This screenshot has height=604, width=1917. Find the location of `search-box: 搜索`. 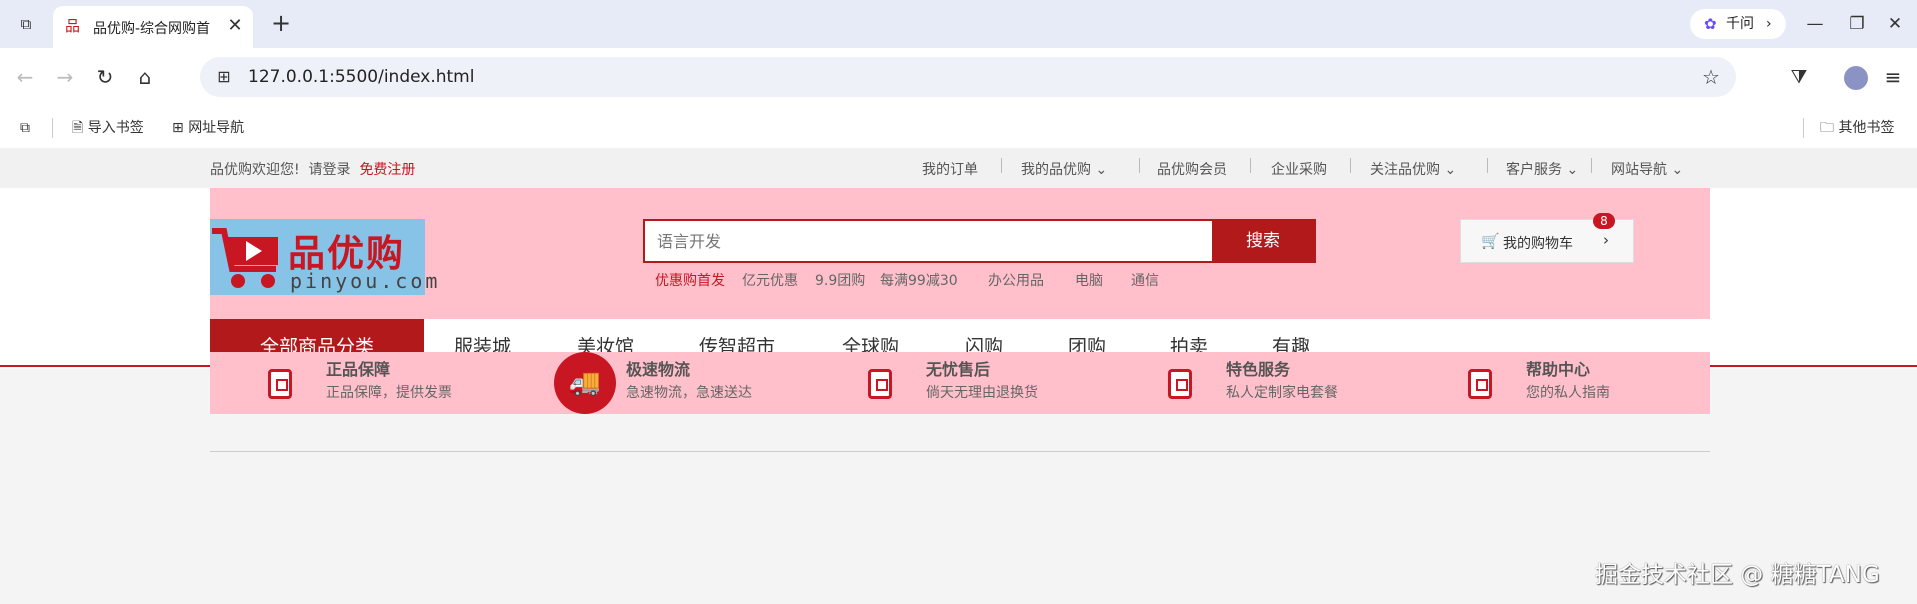

search-box: 搜索 is located at coordinates (979, 241).